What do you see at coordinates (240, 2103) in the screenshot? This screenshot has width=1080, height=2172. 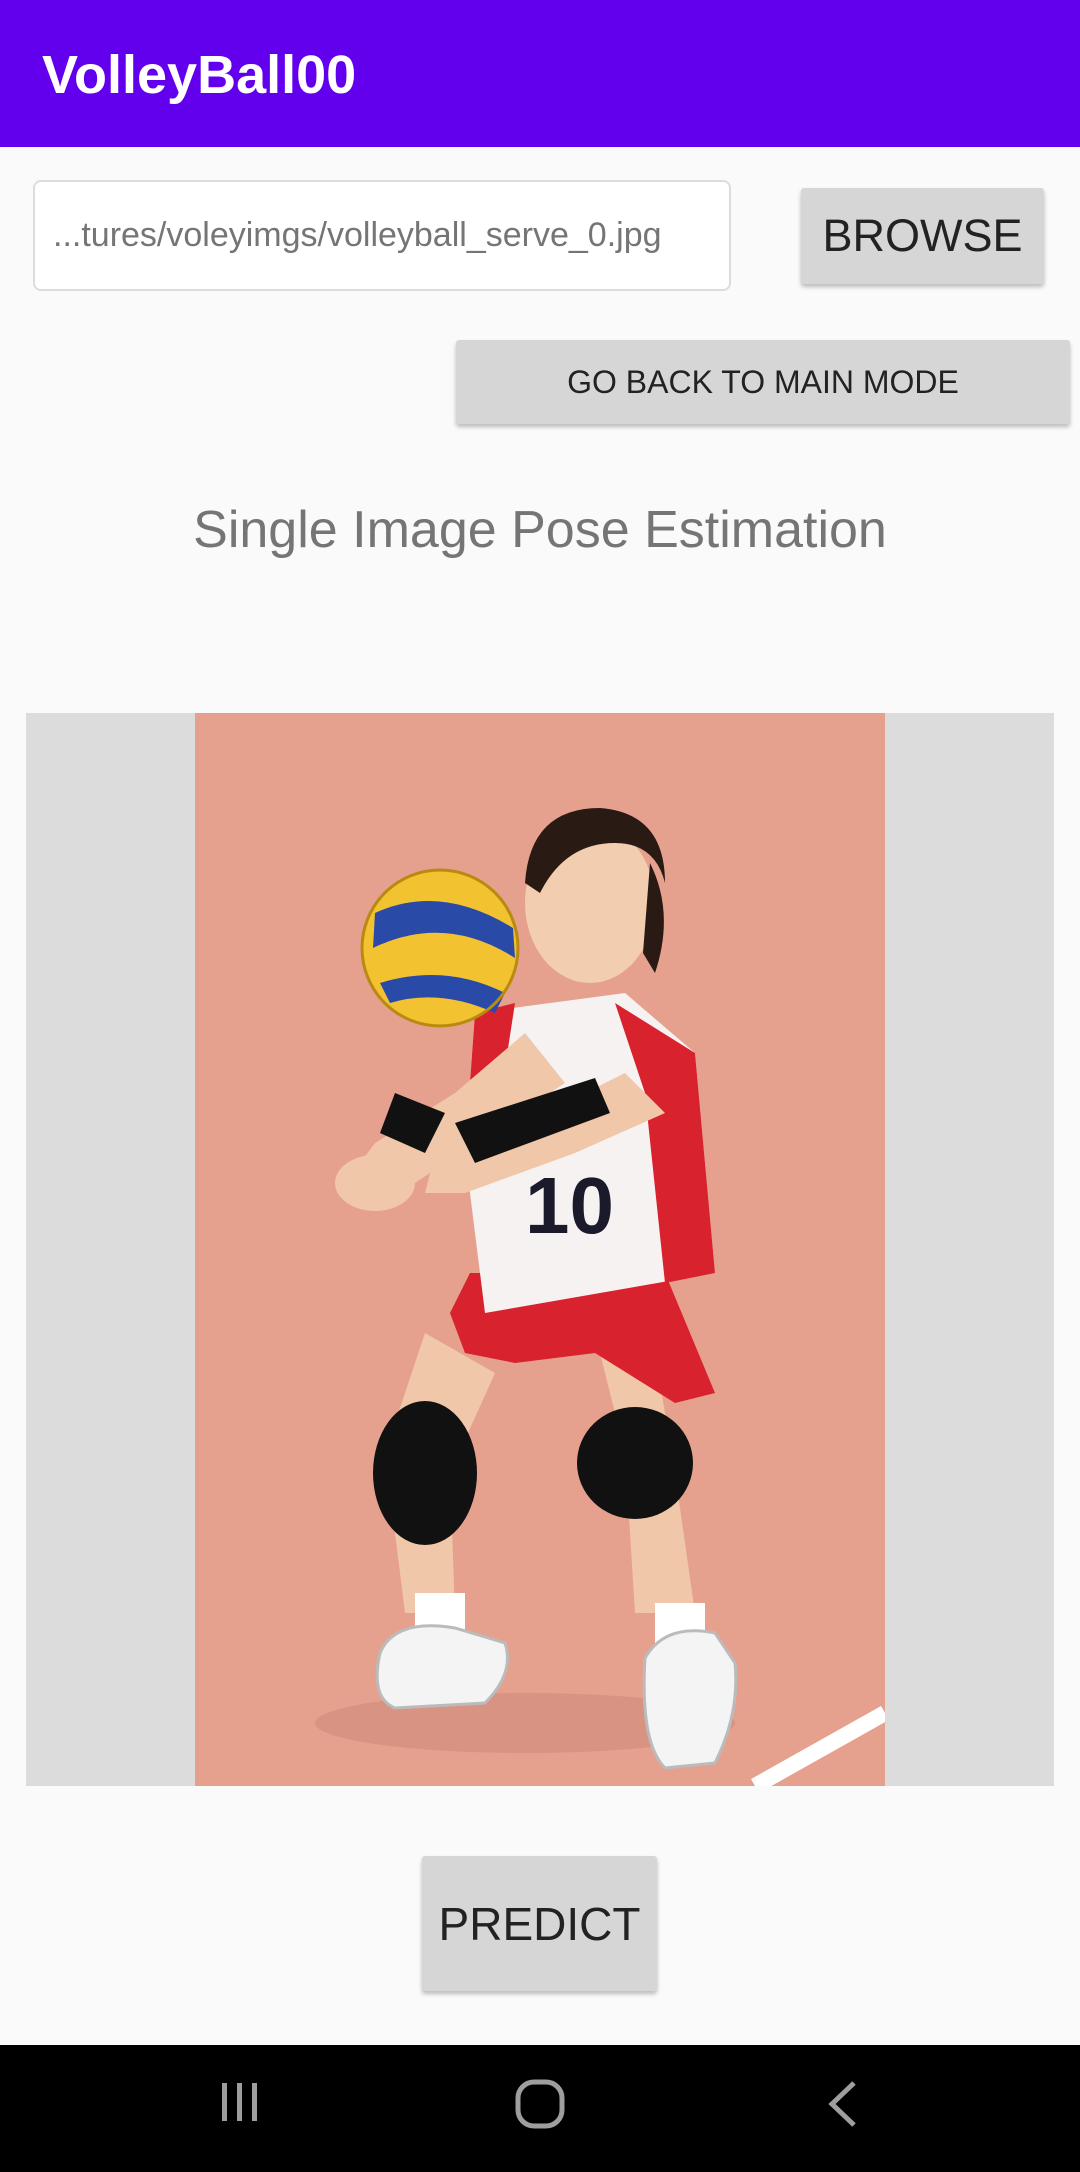 I see `recent-apps-icon` at bounding box center [240, 2103].